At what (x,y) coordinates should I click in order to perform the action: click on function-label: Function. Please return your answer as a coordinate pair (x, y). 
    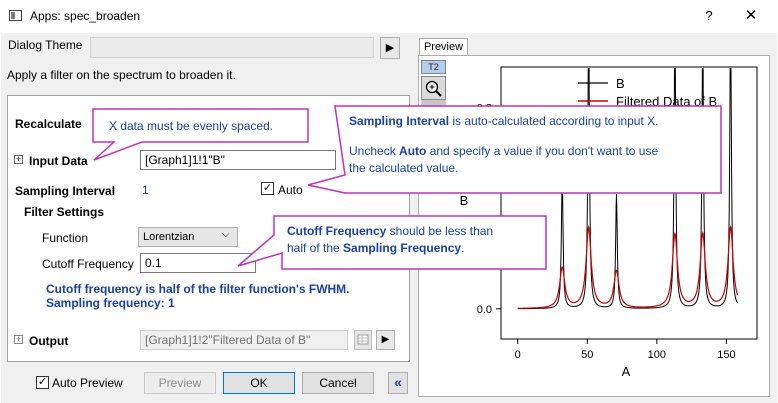
    Looking at the image, I should click on (65, 238).